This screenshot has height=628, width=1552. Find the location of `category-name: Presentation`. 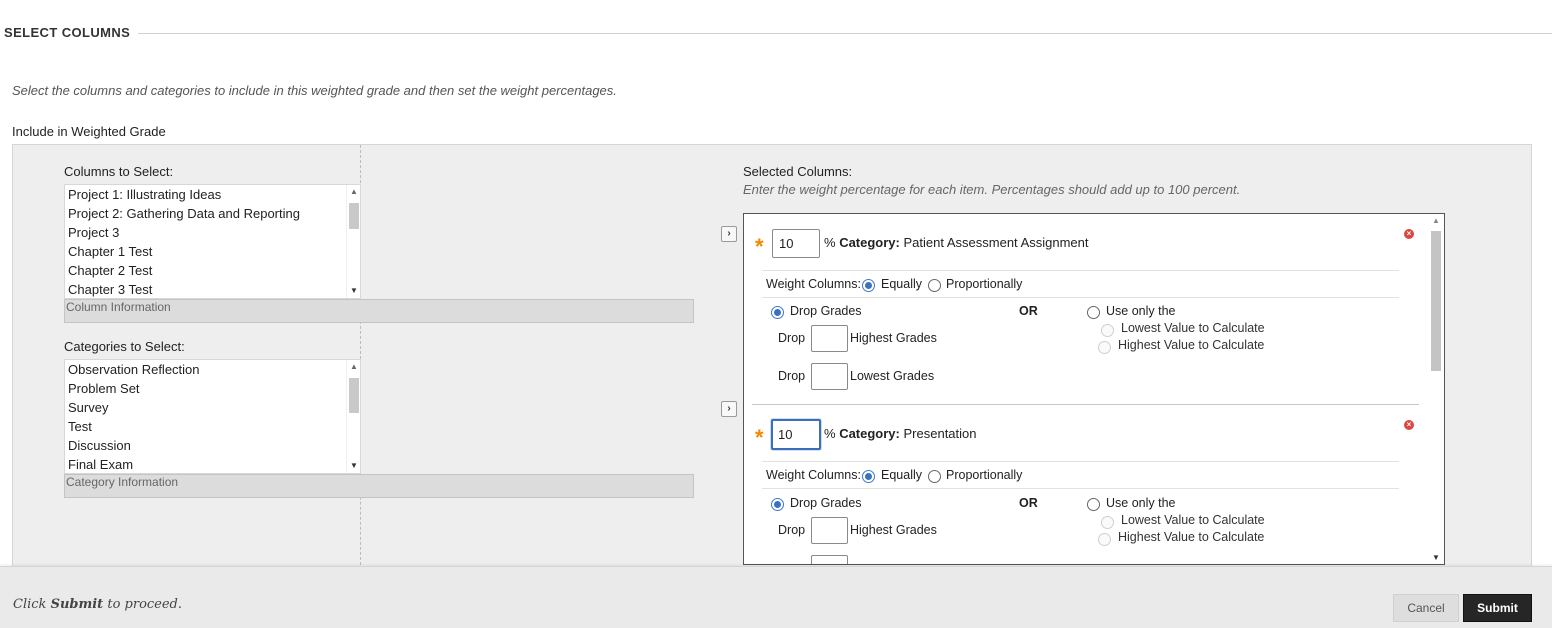

category-name: Presentation is located at coordinates (940, 433).